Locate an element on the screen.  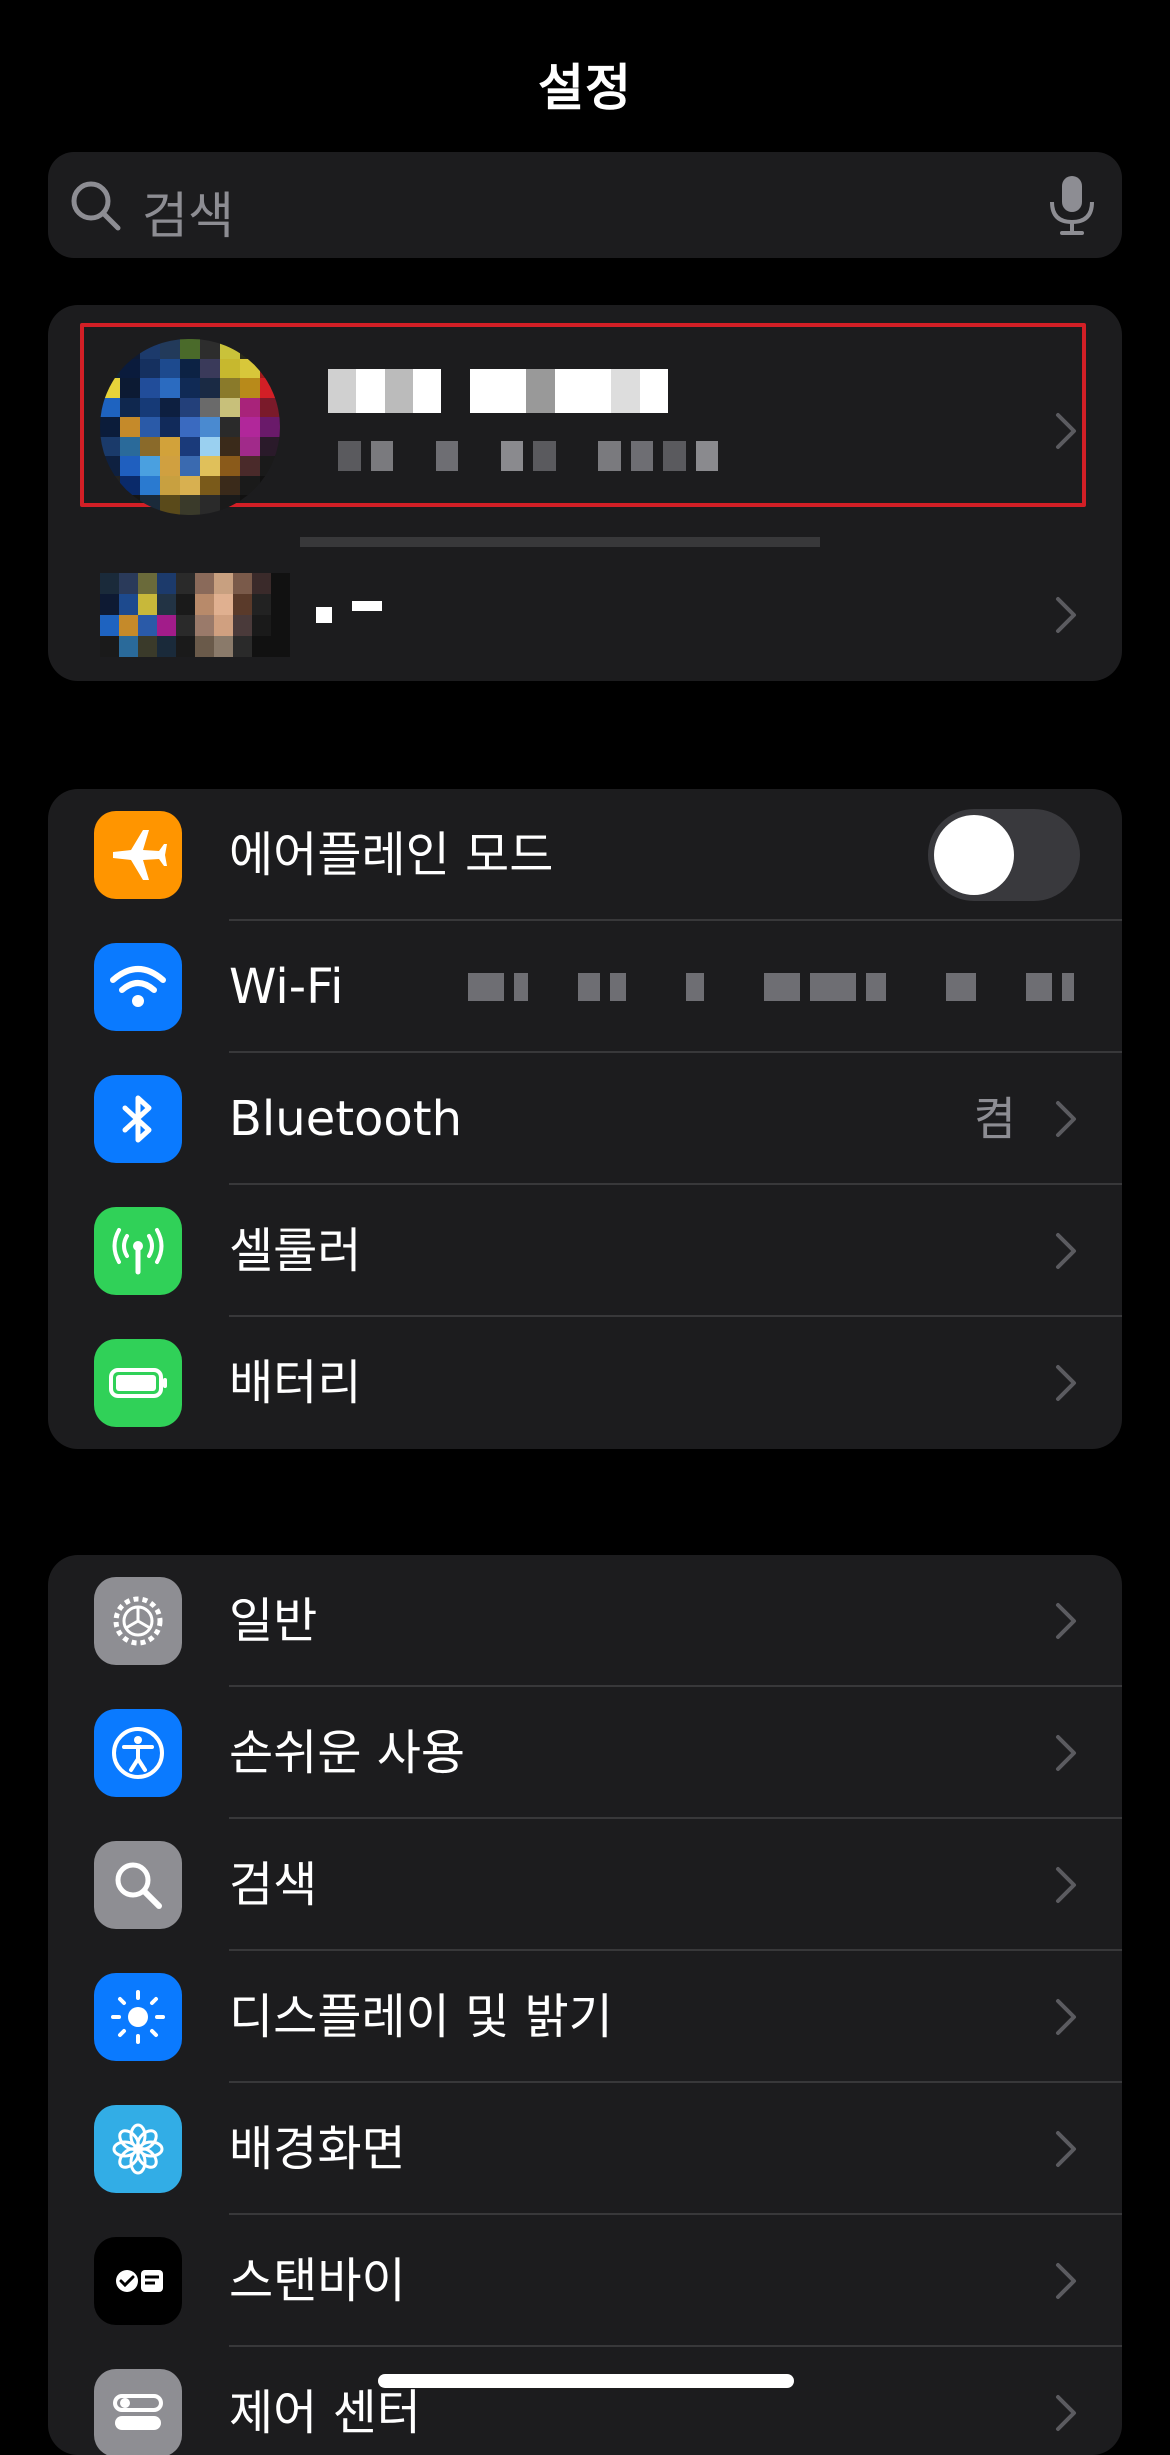
cellular-icon is located at coordinates (138, 1251).